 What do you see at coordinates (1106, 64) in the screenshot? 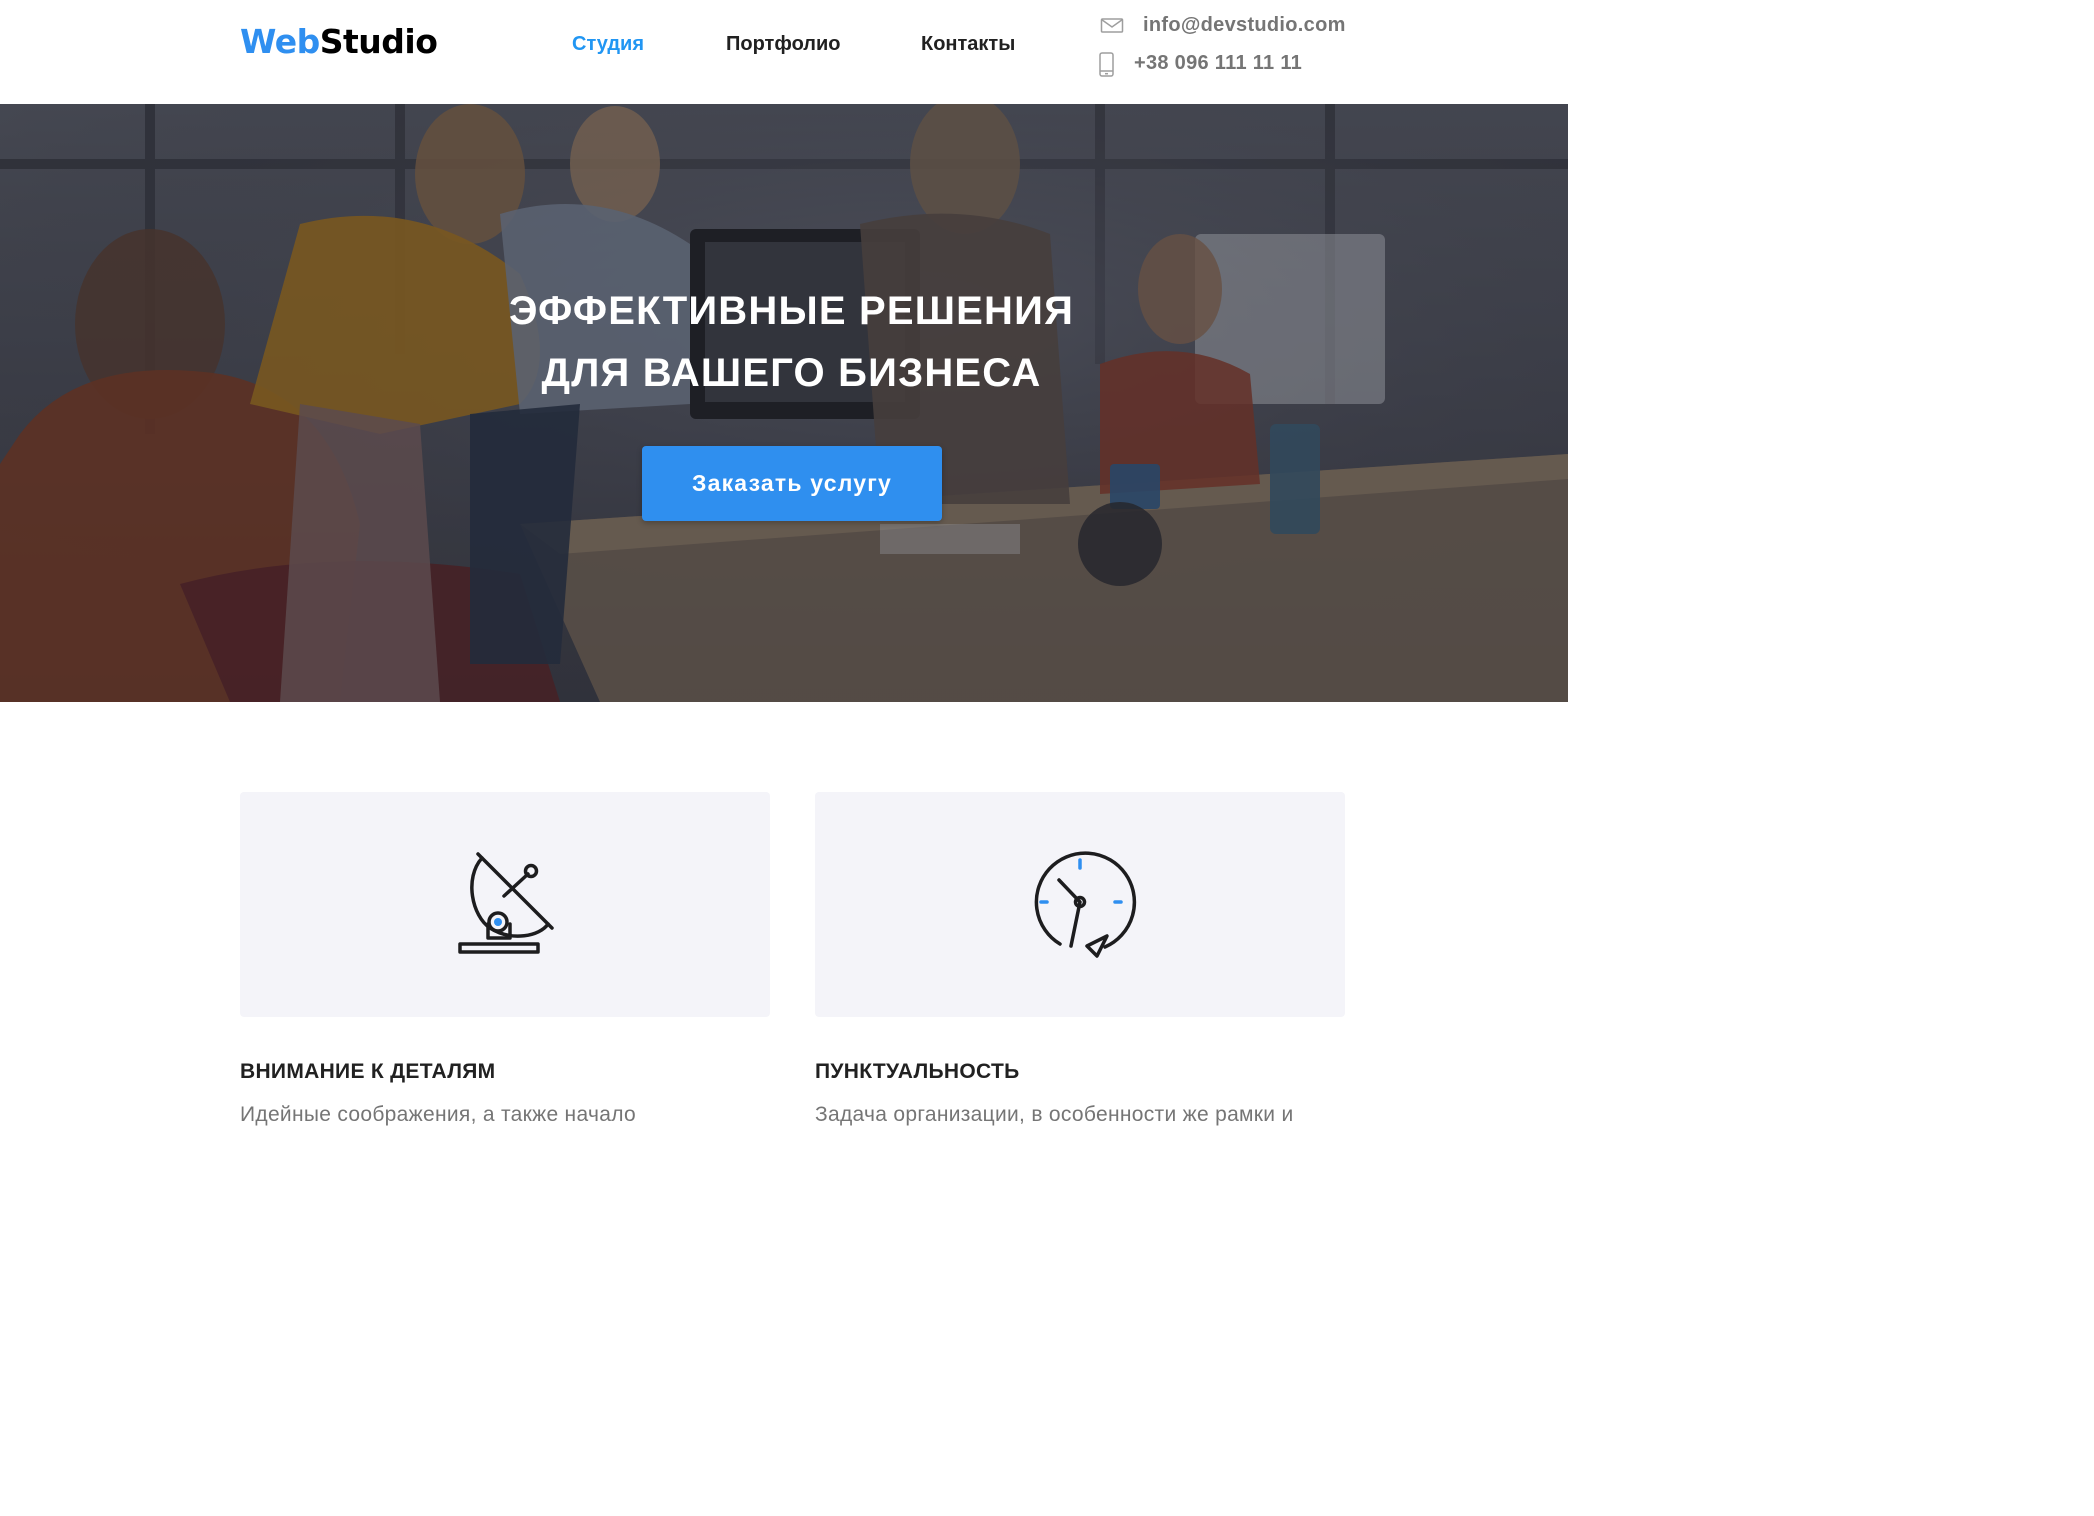
I see `smartphone-icon` at bounding box center [1106, 64].